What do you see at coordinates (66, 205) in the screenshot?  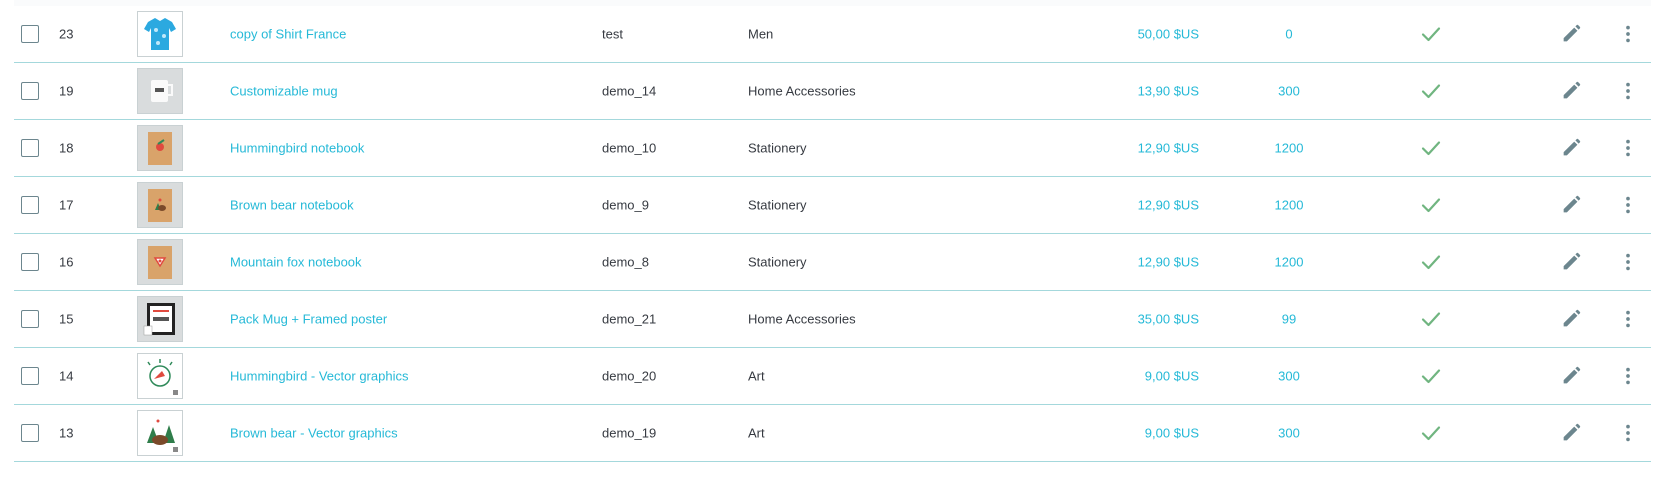 I see `product-id: 17` at bounding box center [66, 205].